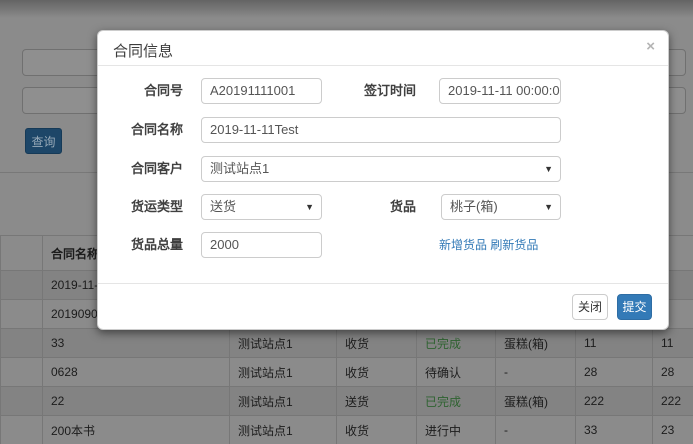  I want to click on customer-select-value: 测试站点1, so click(240, 168).